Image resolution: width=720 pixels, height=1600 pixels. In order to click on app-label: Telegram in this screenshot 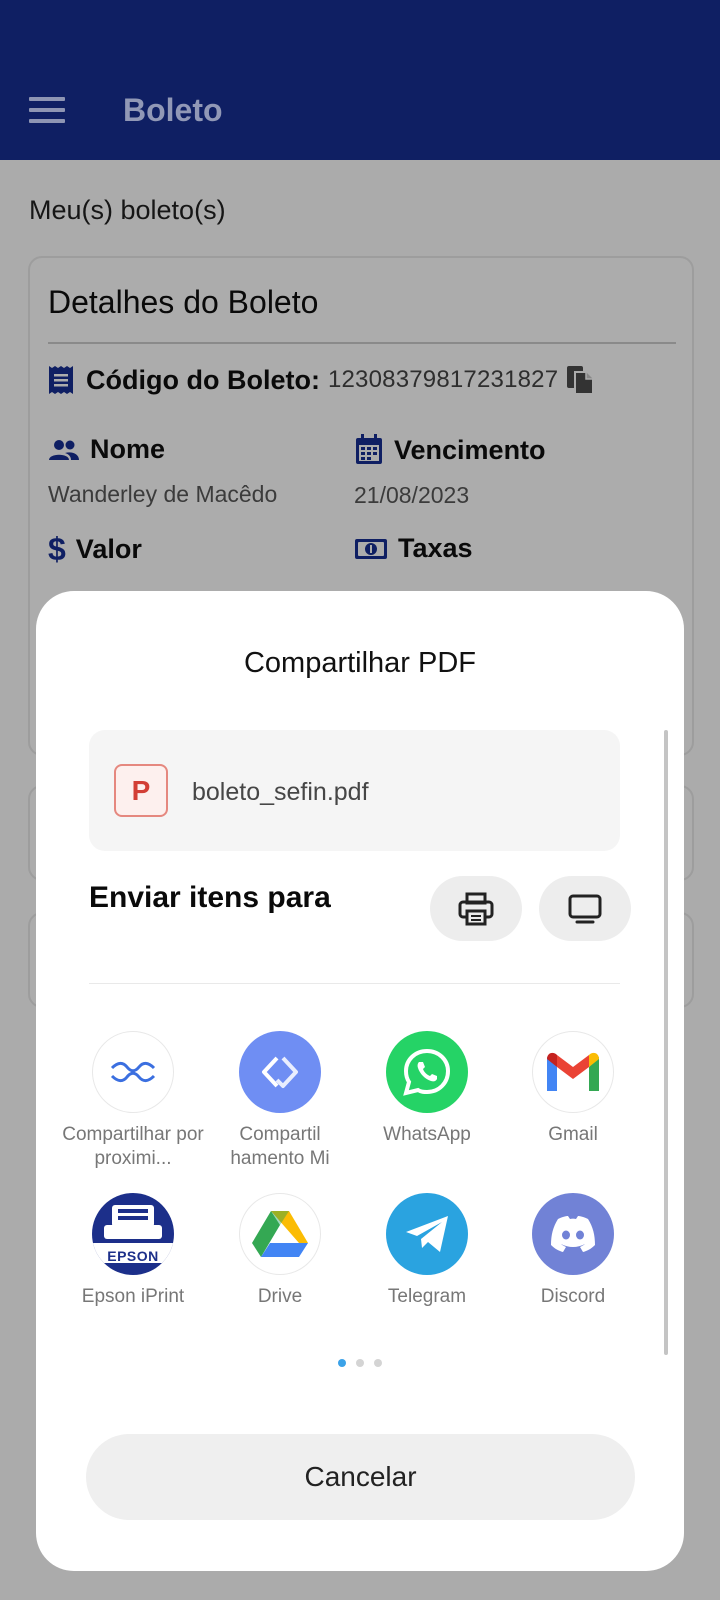, I will do `click(427, 1296)`.